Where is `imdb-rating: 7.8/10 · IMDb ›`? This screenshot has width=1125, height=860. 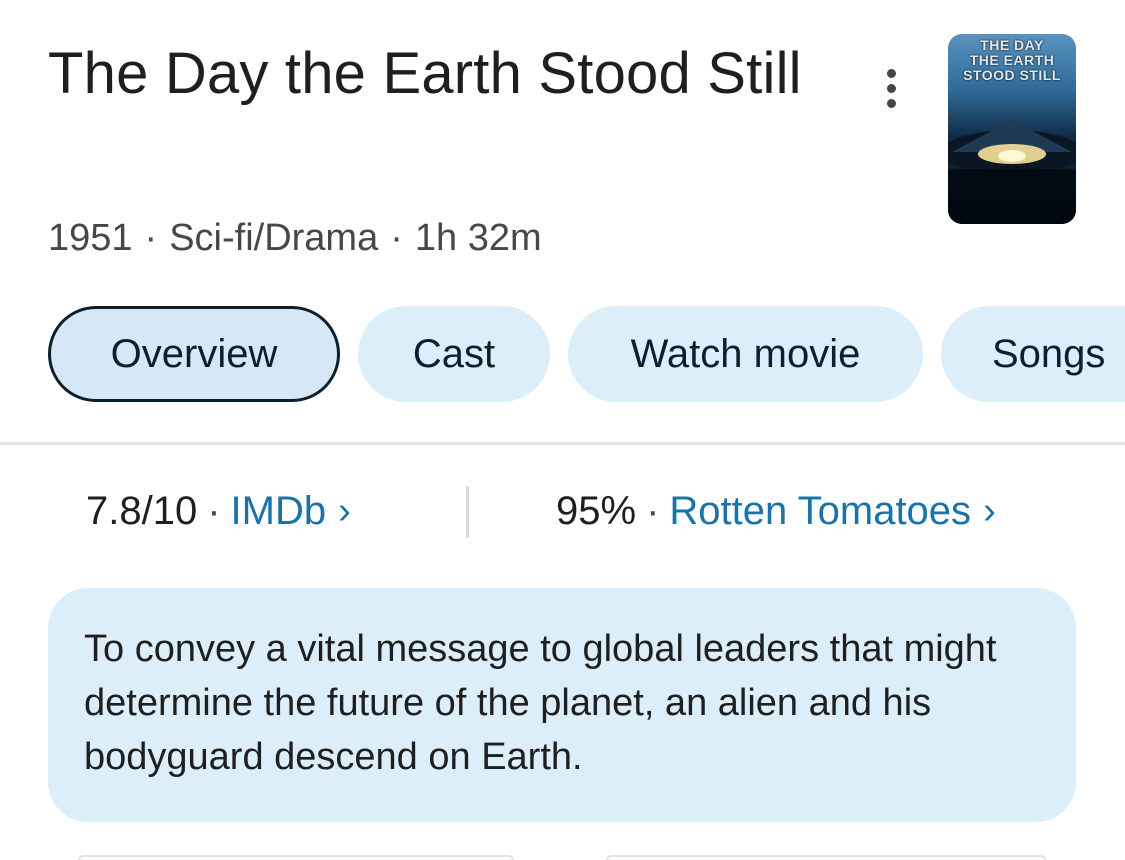 imdb-rating: 7.8/10 · IMDb › is located at coordinates (218, 511).